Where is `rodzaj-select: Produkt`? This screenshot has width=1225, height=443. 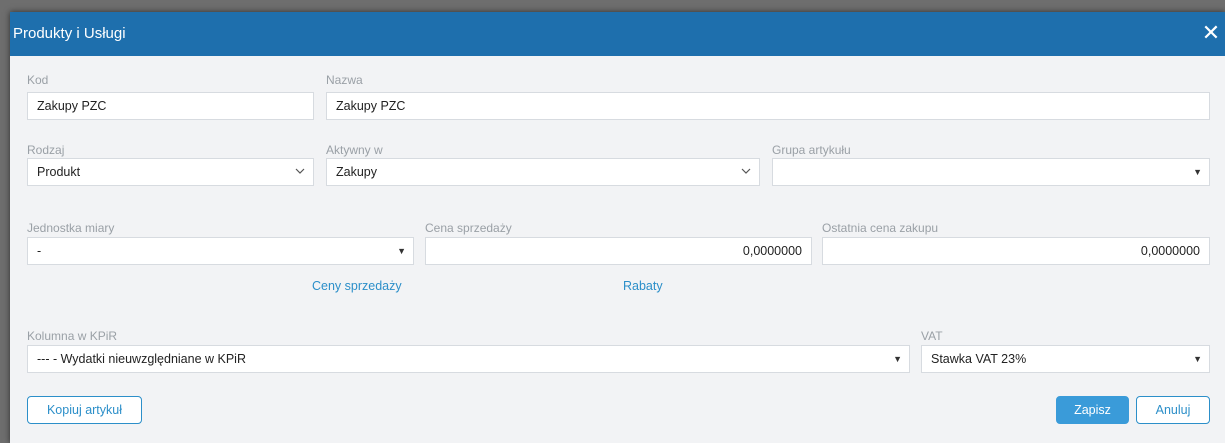 rodzaj-select: Produkt is located at coordinates (170, 172).